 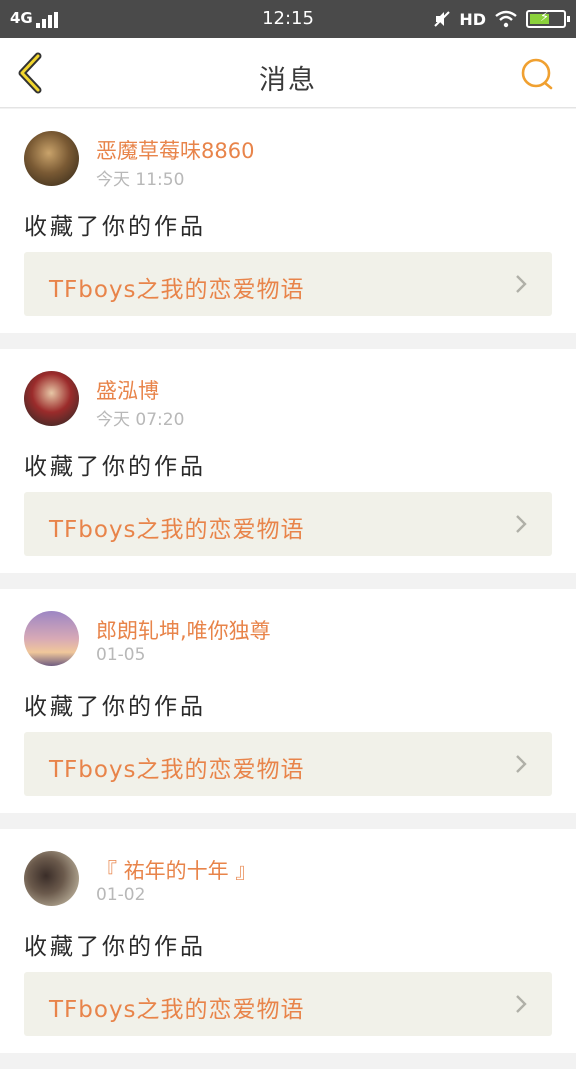 What do you see at coordinates (506, 19) in the screenshot?
I see `wifi-icon` at bounding box center [506, 19].